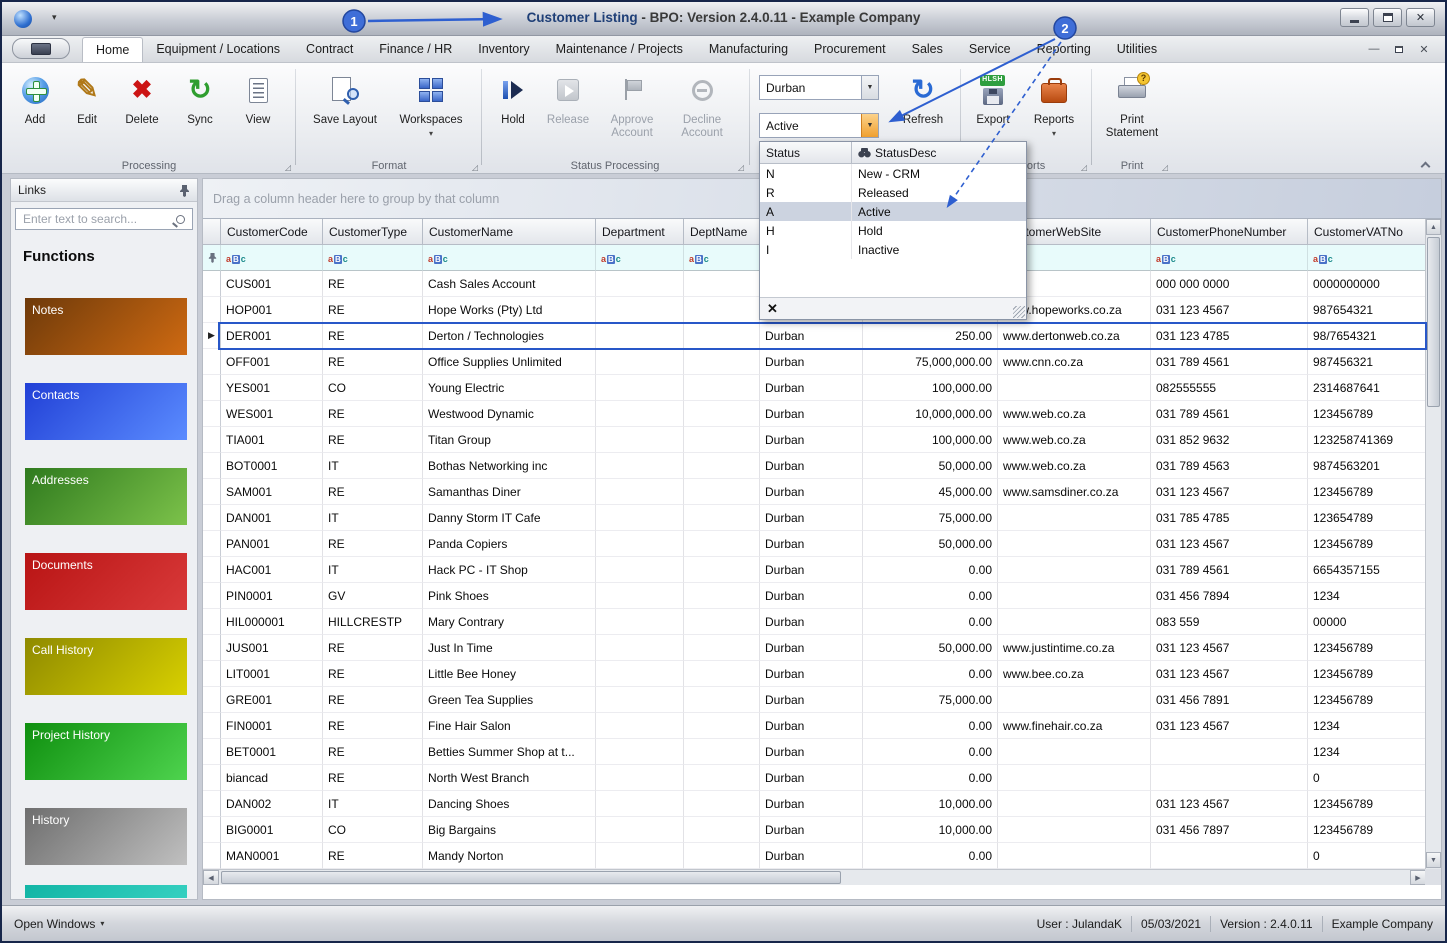 The image size is (1447, 943). I want to click on grid-cell: Office Supplies Unlimited, so click(509, 362).